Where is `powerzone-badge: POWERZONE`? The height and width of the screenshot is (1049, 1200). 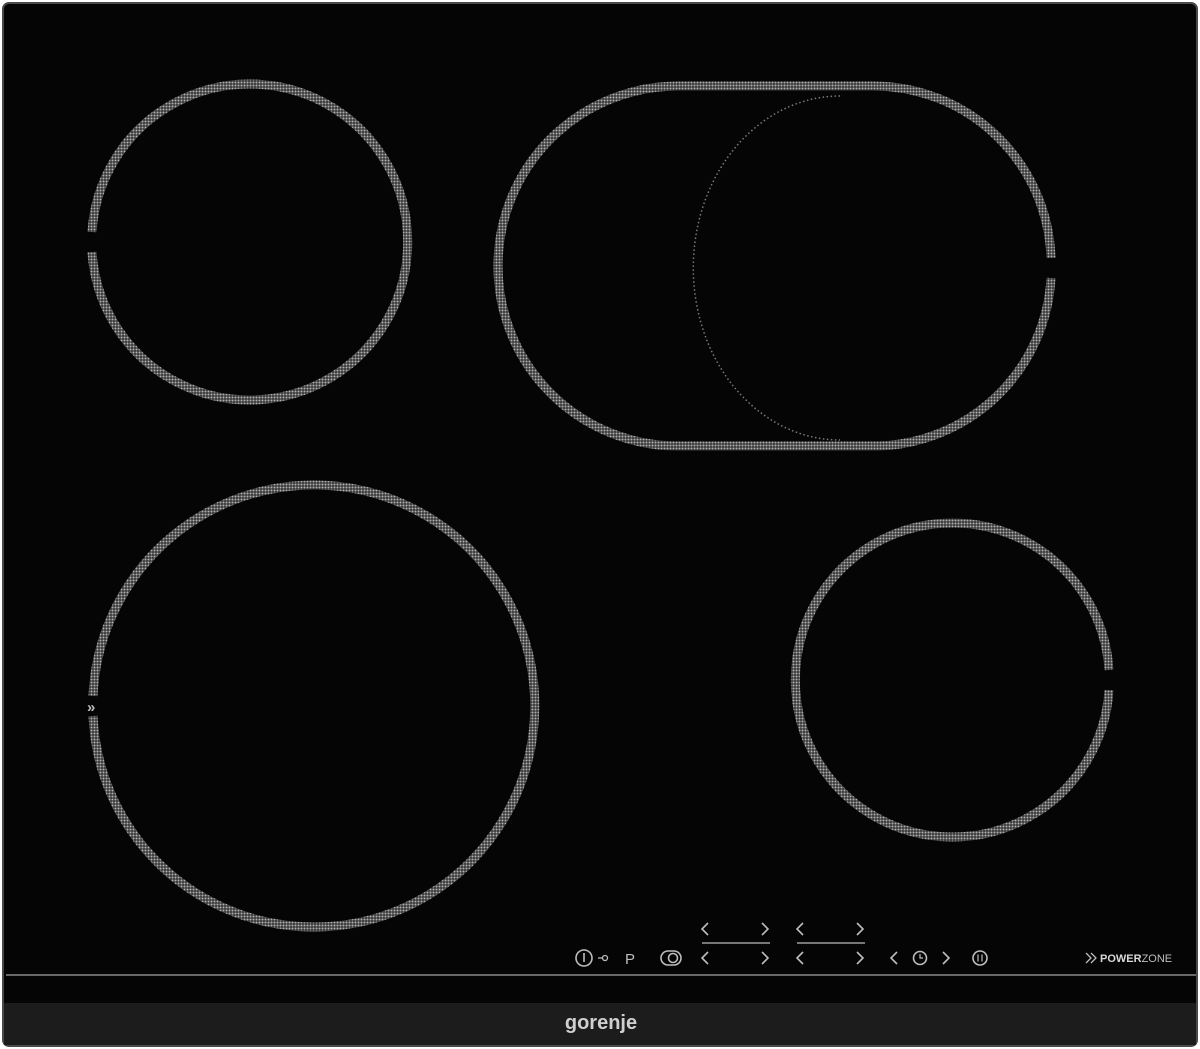 powerzone-badge: POWERZONE is located at coordinates (1136, 959).